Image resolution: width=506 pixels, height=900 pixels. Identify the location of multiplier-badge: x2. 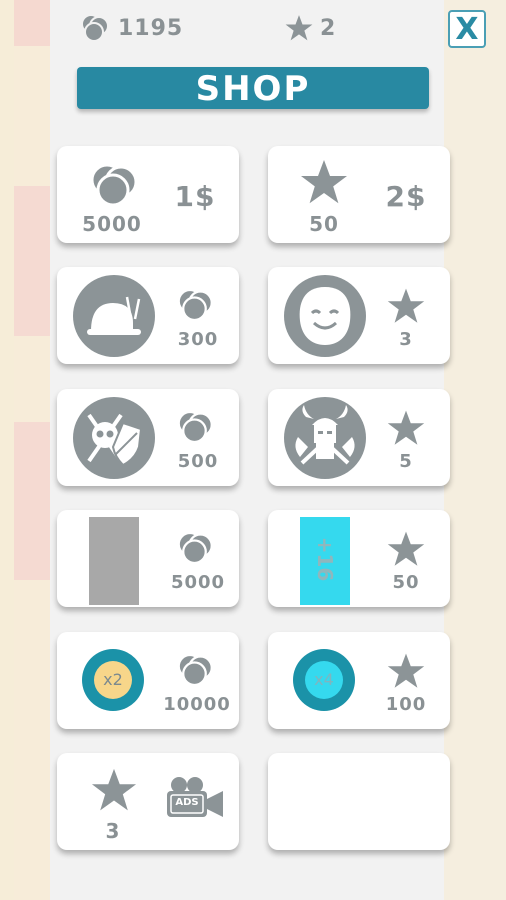
(113, 680).